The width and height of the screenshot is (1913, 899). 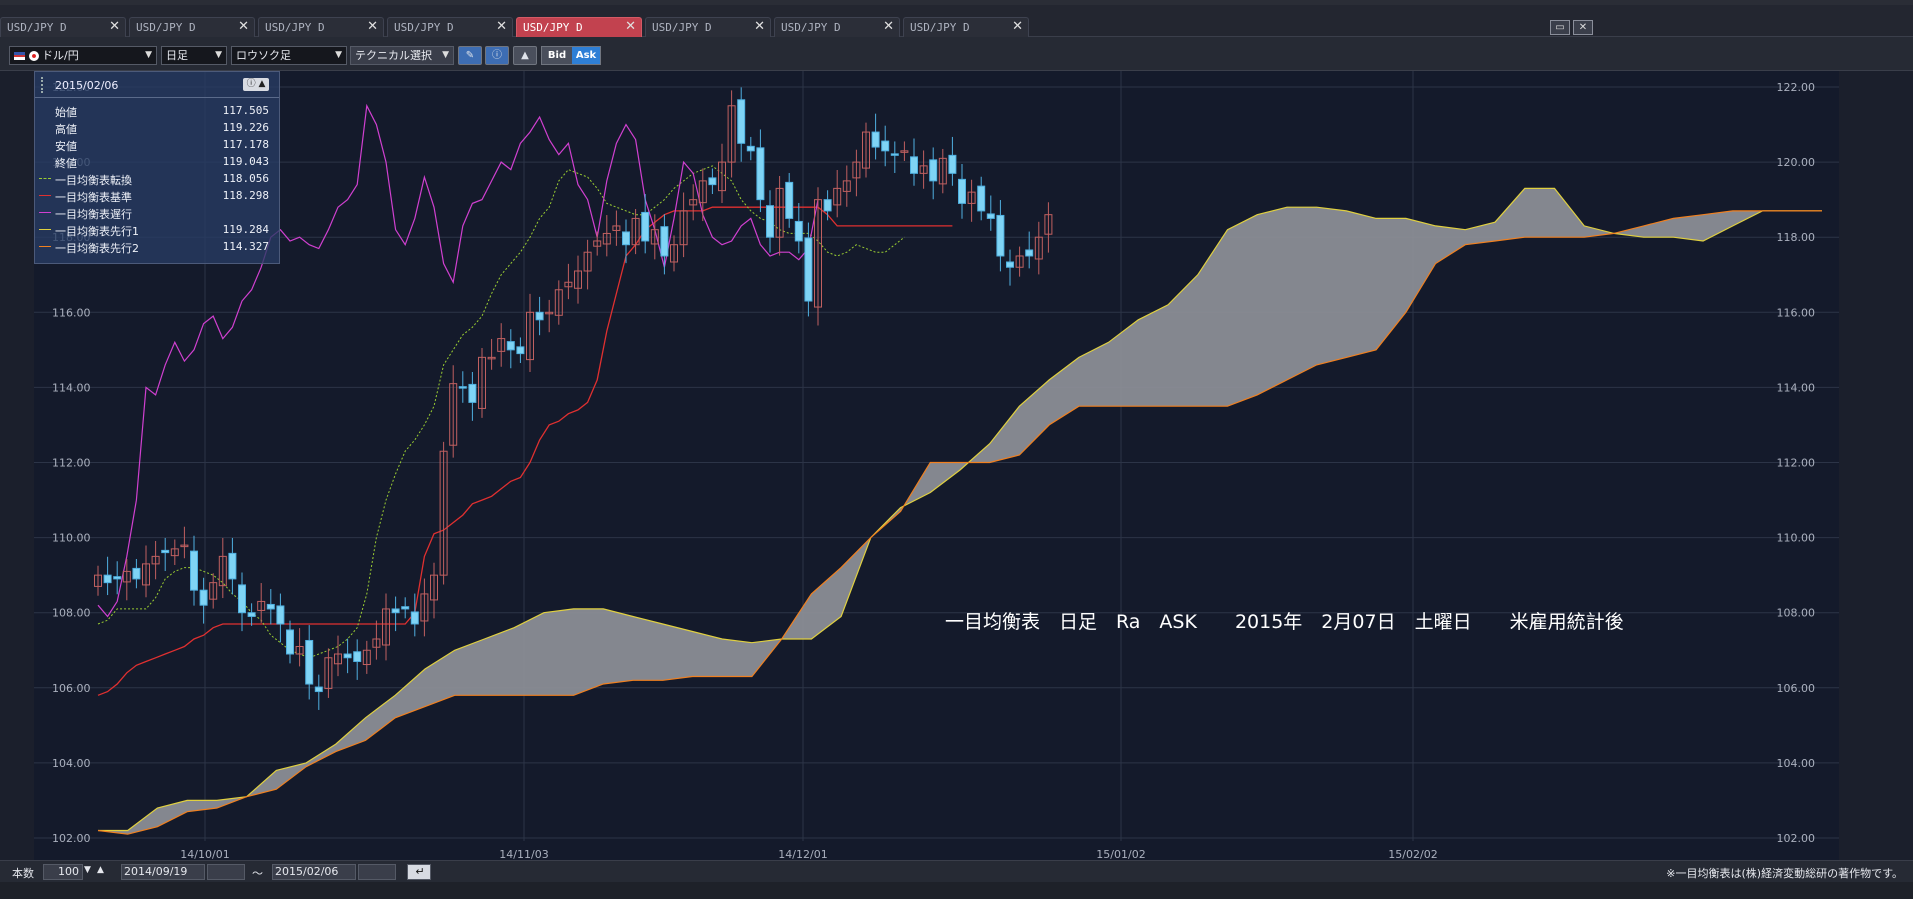 What do you see at coordinates (163, 872) in the screenshot?
I see `start-date-field: 2014/09/19` at bounding box center [163, 872].